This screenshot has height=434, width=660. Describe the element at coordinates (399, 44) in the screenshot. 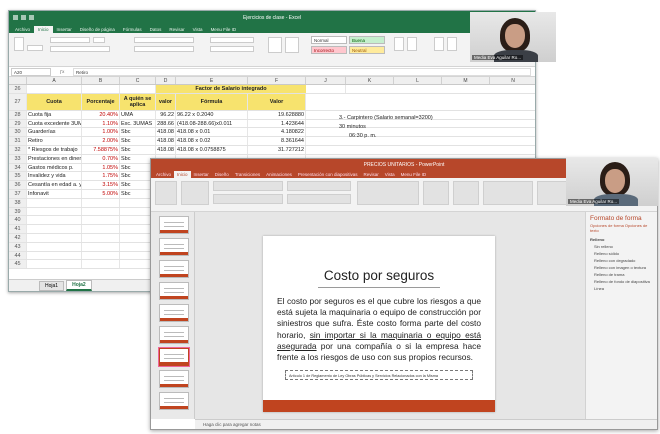

I see `insert-cells-button` at that location.